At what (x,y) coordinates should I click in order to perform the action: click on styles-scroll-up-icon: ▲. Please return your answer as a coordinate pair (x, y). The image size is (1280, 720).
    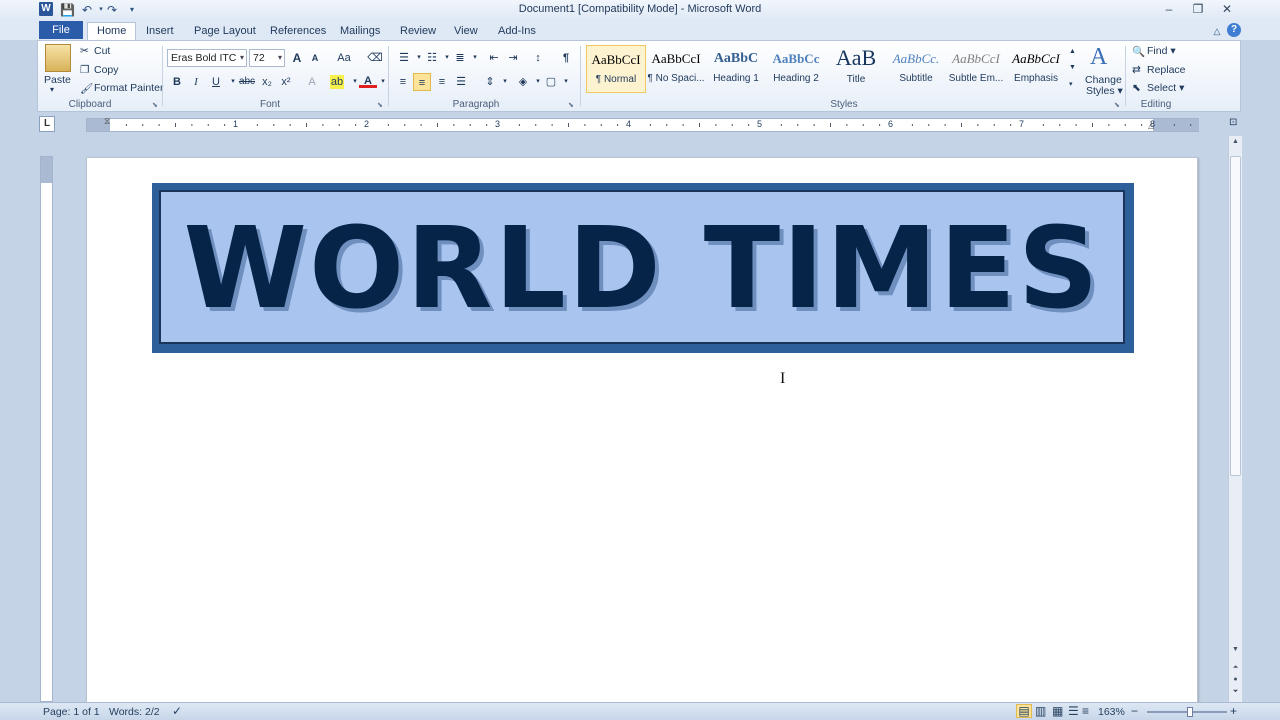
    Looking at the image, I should click on (1072, 51).